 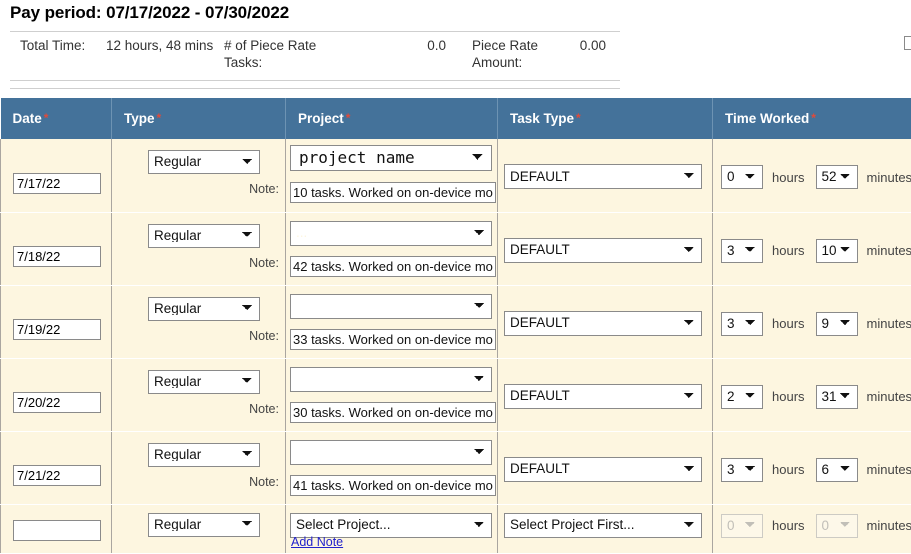 I want to click on new-type-select: Regular, so click(x=204, y=524).